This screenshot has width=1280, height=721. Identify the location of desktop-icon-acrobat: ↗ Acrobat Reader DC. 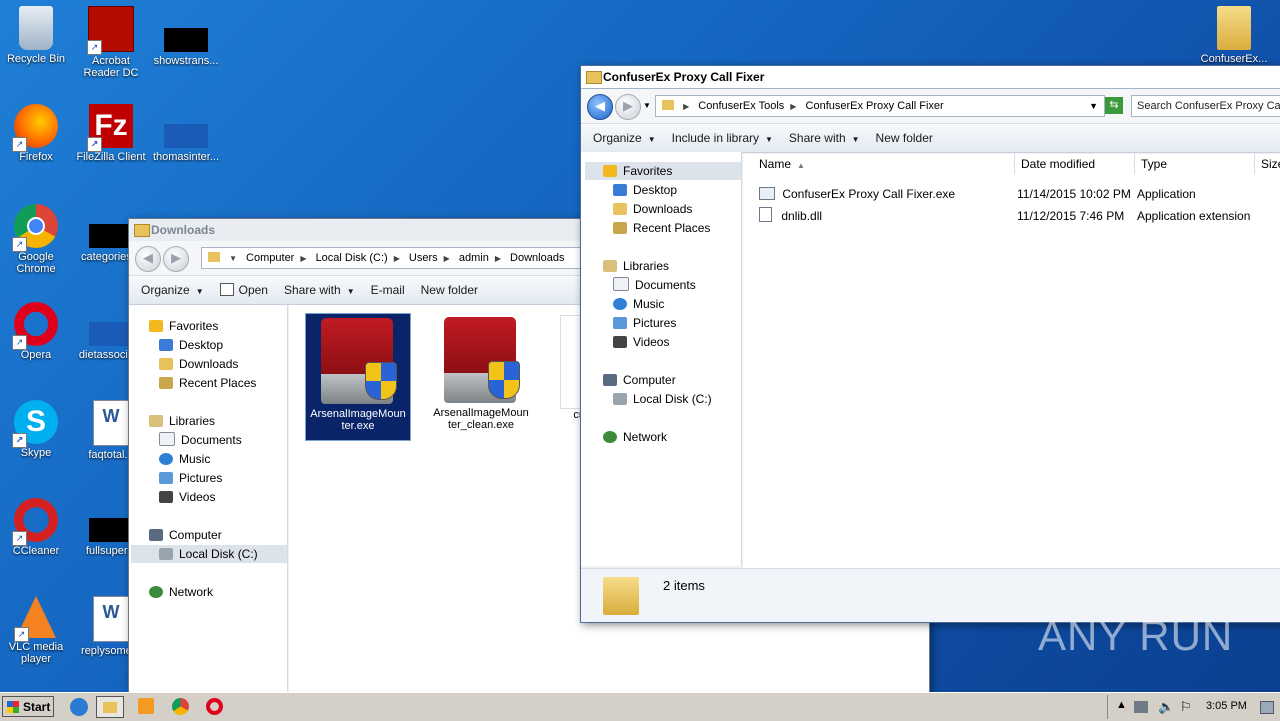
(111, 42).